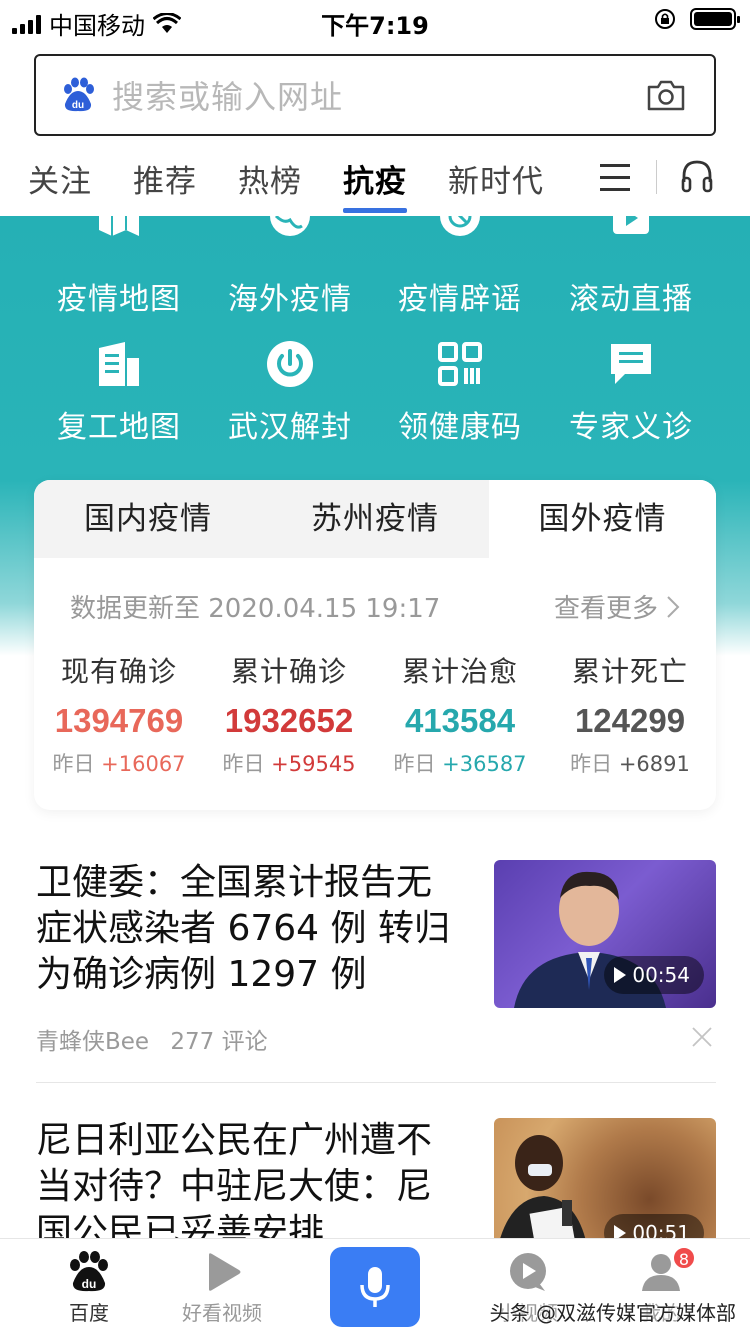 This screenshot has width=750, height=1334. I want to click on active-tab-indicator, so click(375, 210).